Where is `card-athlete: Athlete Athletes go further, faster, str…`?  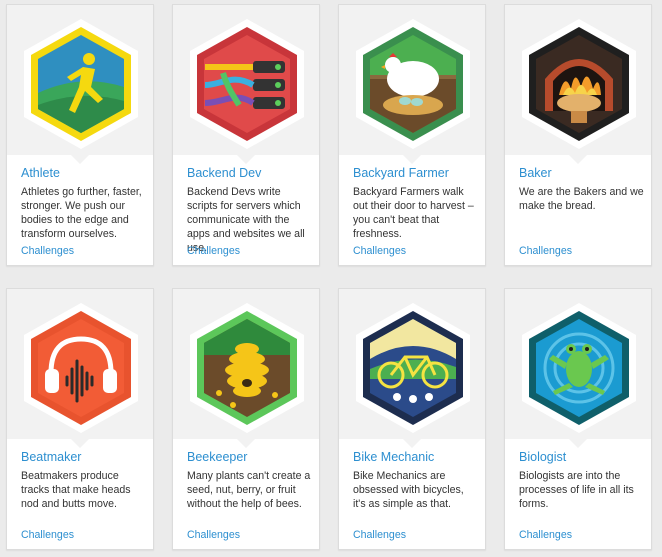 card-athlete: Athlete Athletes go further, faster, str… is located at coordinates (80, 135).